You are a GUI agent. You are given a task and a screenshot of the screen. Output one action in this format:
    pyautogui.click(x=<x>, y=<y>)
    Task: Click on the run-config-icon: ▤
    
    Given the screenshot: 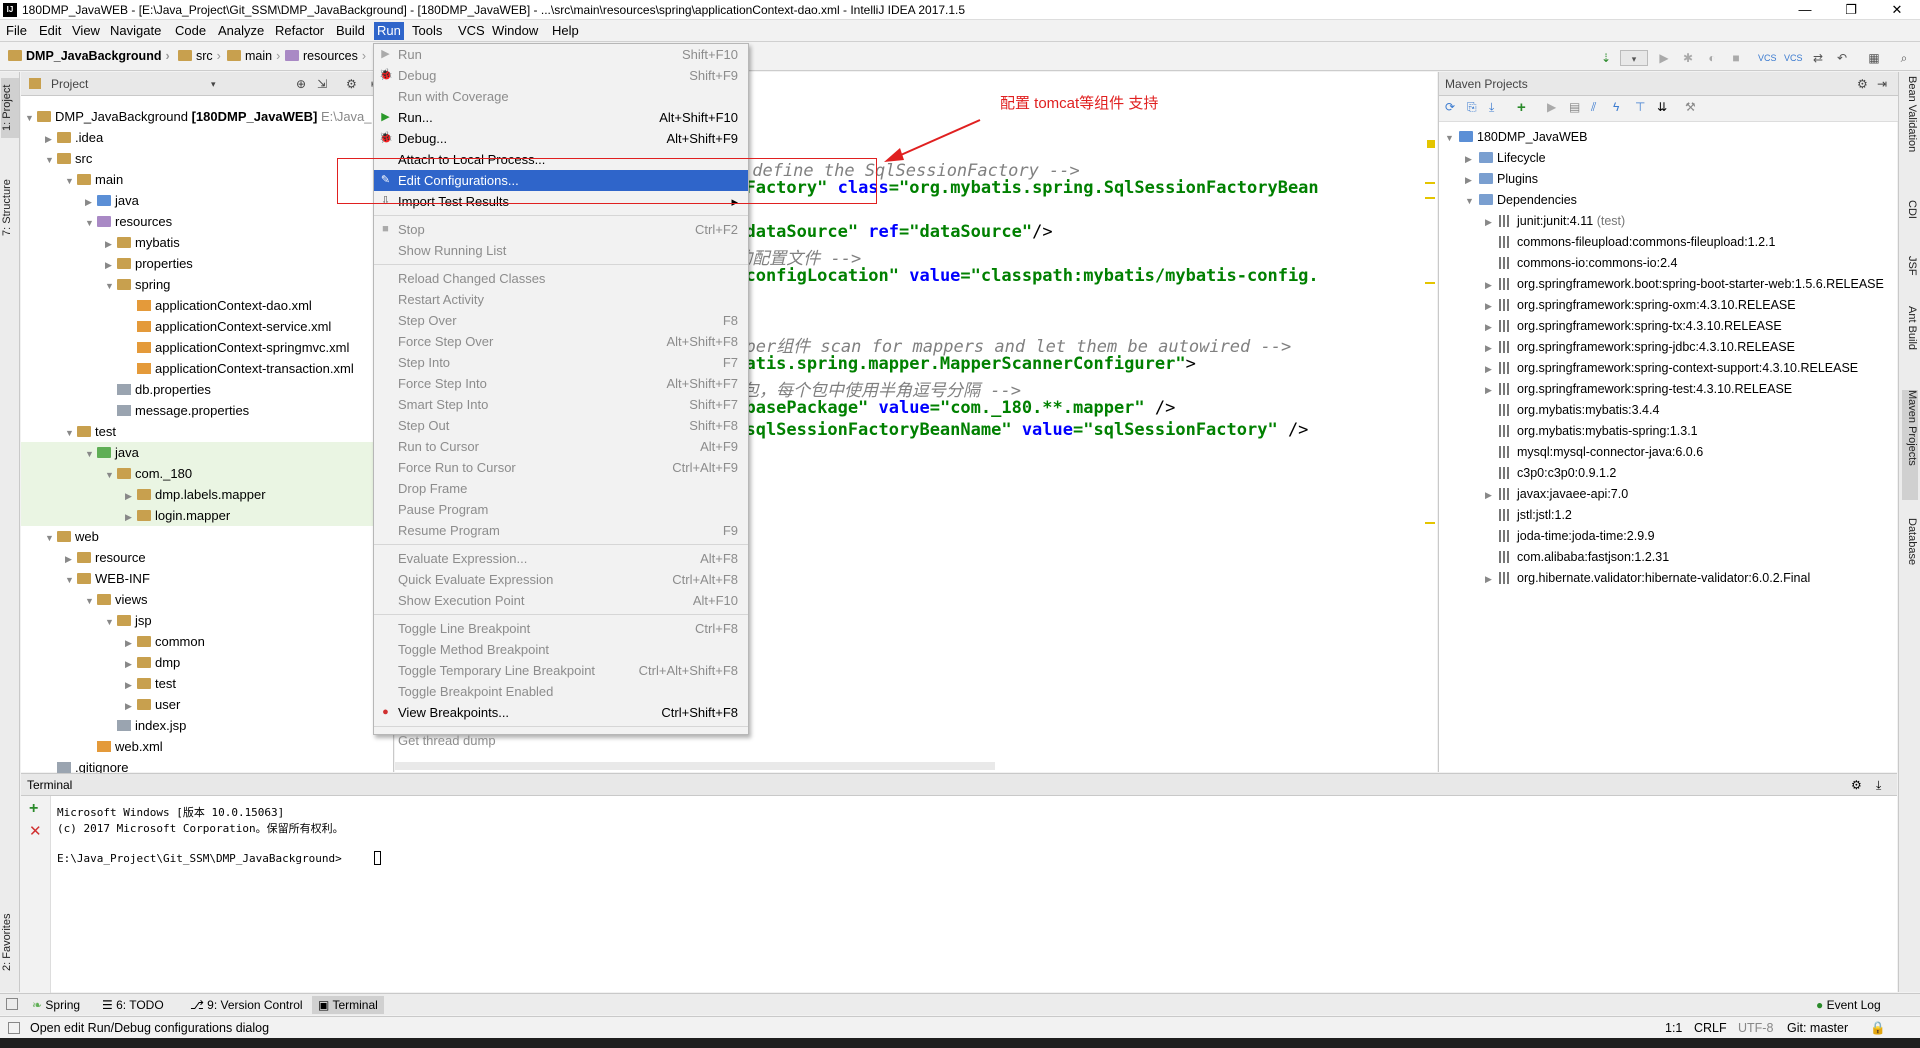 What is the action you would take?
    pyautogui.click(x=1574, y=107)
    